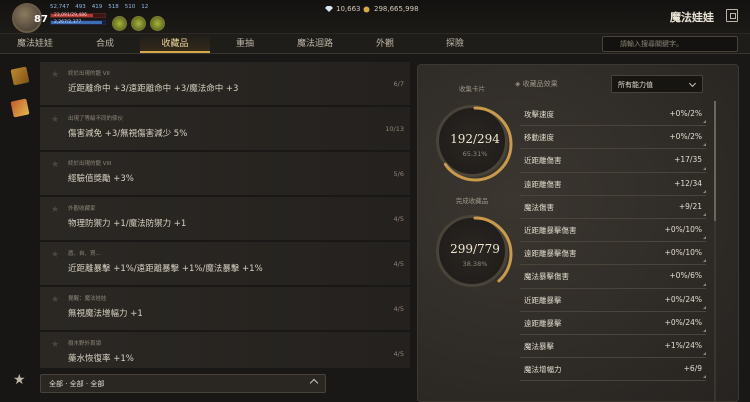 This screenshot has width=750, height=402. What do you see at coordinates (539, 346) in the screenshot?
I see `effect-name: 魔法暴擊` at bounding box center [539, 346].